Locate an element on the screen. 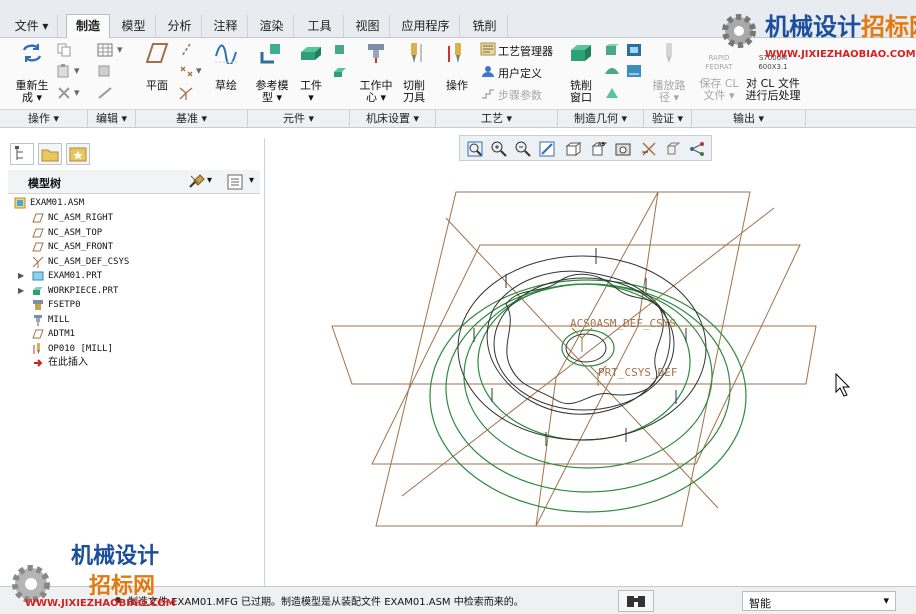  workpiece-icon is located at coordinates (311, 53).